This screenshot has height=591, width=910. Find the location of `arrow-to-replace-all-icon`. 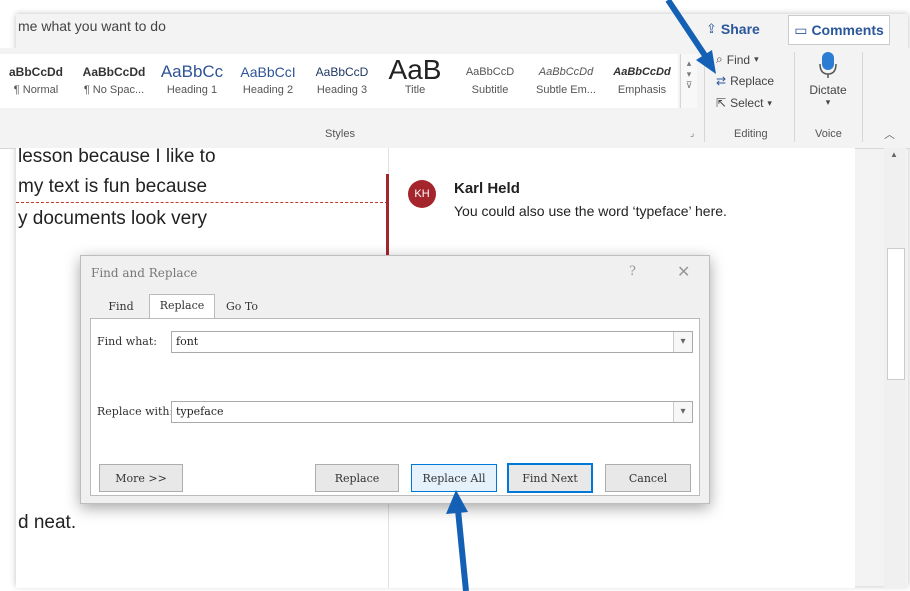

arrow-to-replace-all-icon is located at coordinates (457, 540).